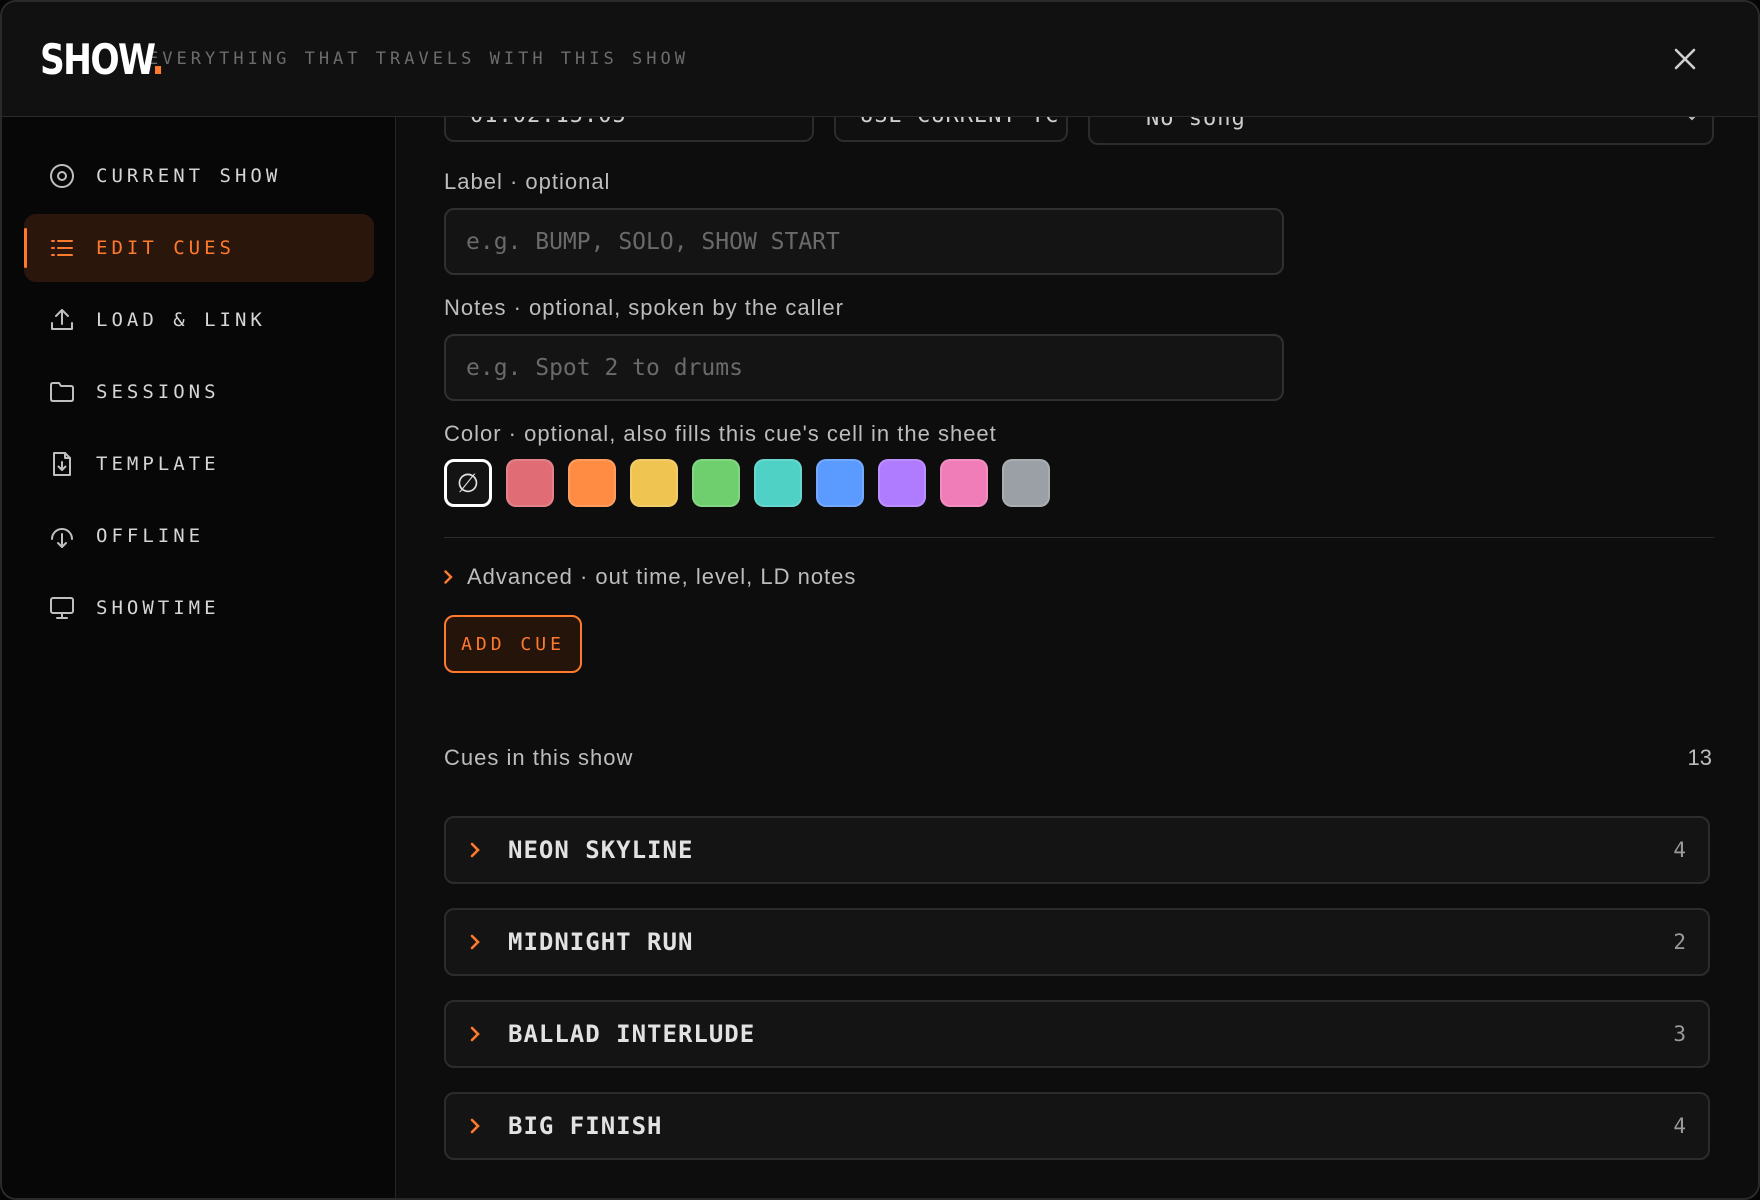 Image resolution: width=1760 pixels, height=1200 pixels. What do you see at coordinates (629, 129) in the screenshot?
I see `cue-time-input: 01:02:15:05` at bounding box center [629, 129].